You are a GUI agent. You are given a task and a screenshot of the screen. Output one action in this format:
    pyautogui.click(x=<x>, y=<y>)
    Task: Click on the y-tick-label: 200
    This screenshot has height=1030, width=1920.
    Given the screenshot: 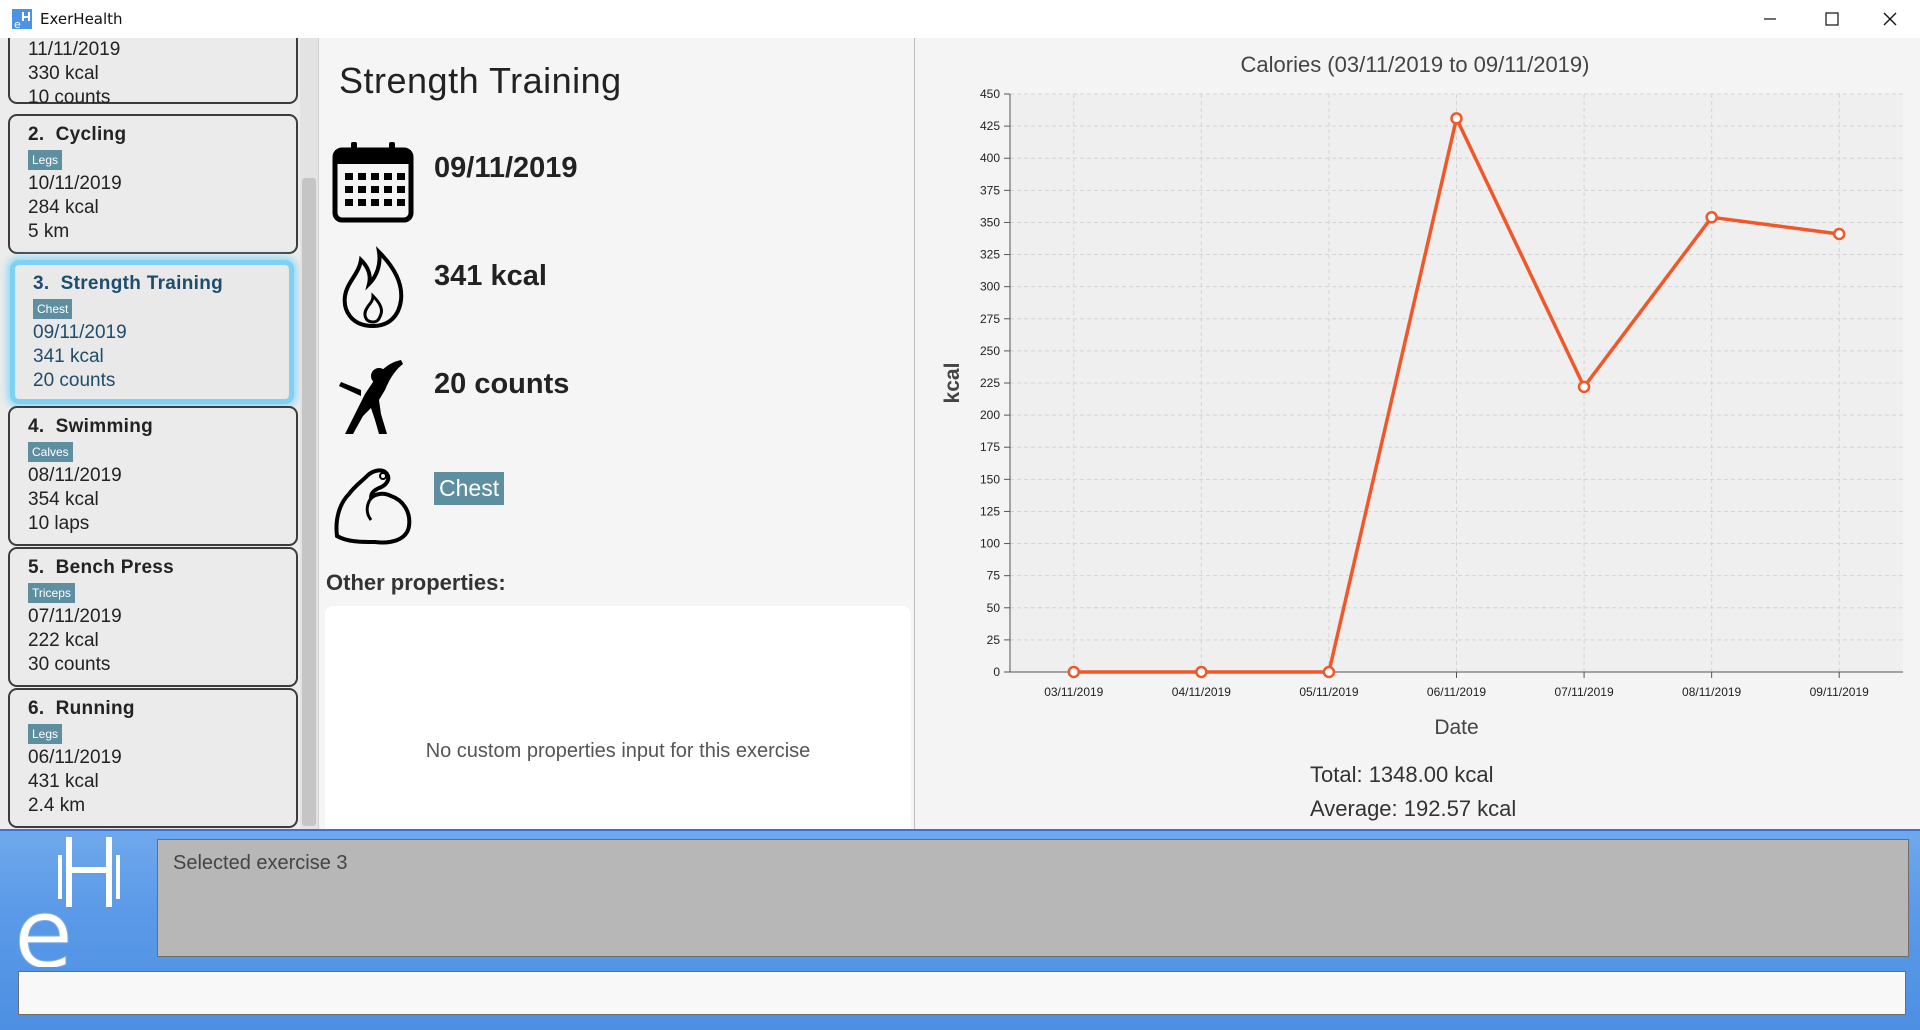 What is the action you would take?
    pyautogui.click(x=990, y=415)
    